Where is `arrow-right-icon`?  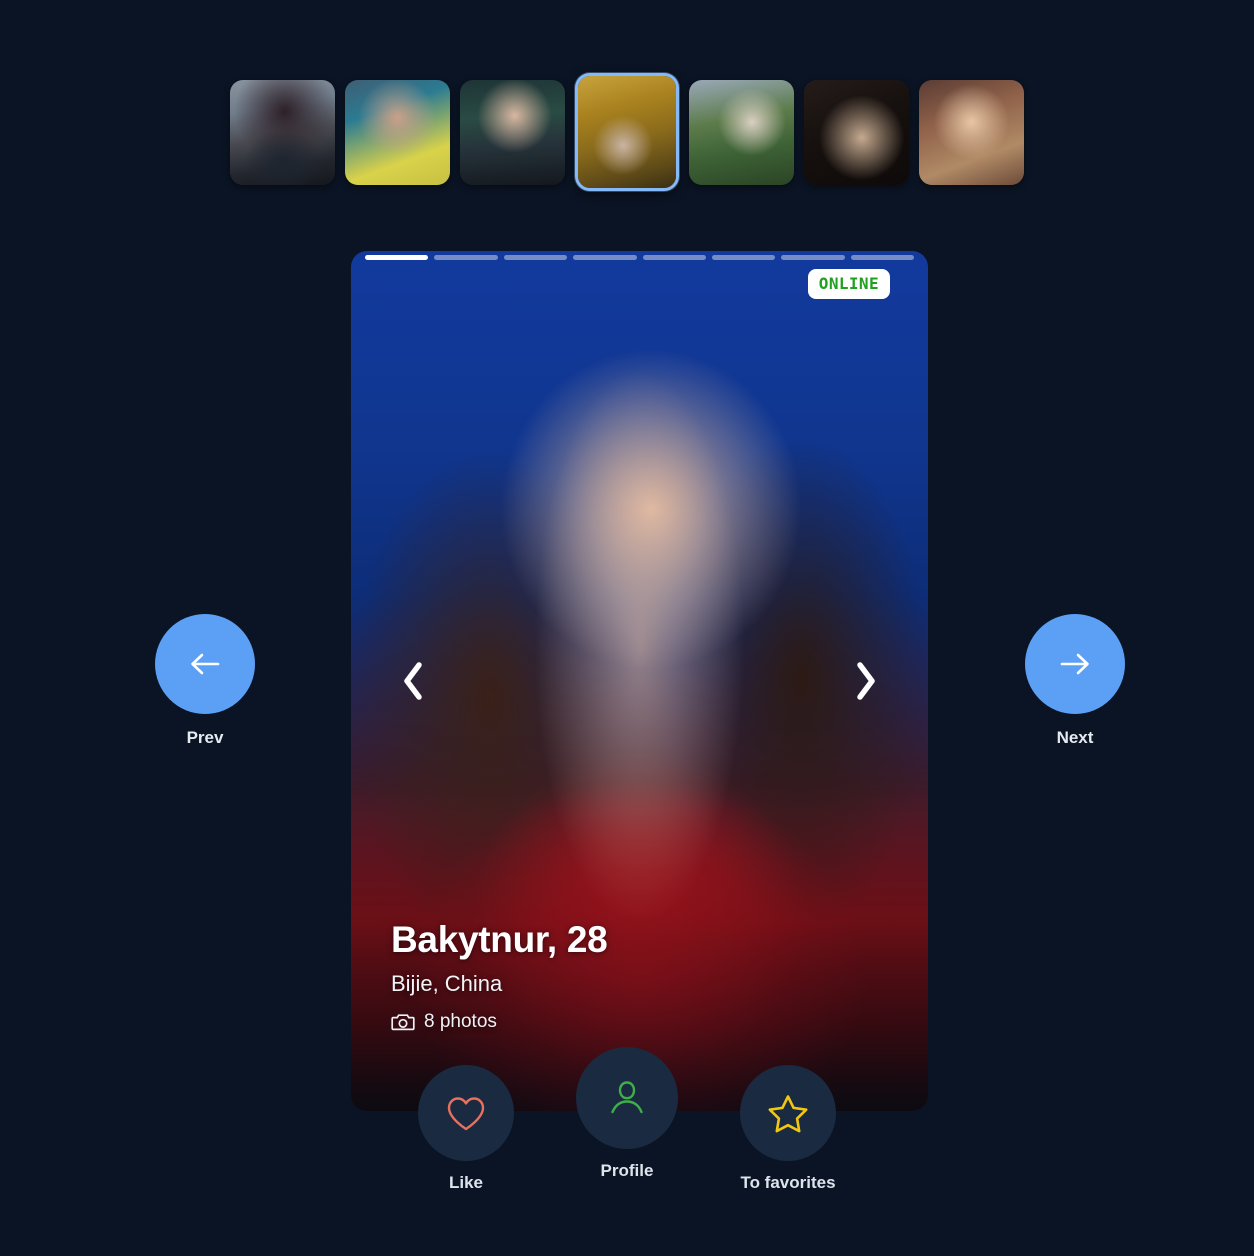
arrow-right-icon is located at coordinates (1074, 664).